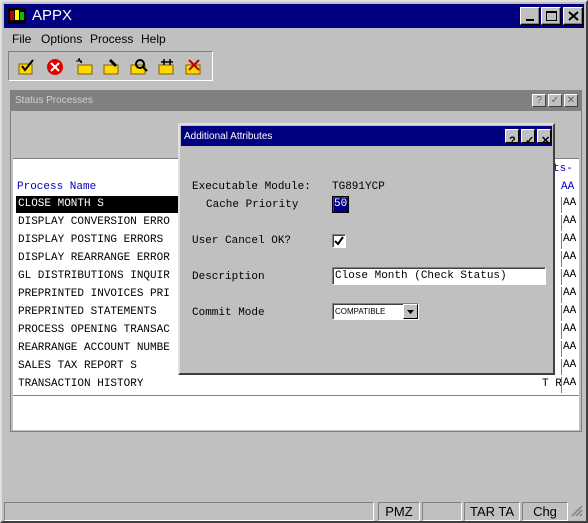 Image resolution: width=588 pixels, height=523 pixels. Describe the element at coordinates (296, 395) in the screenshot. I see `list-bottom-divider` at that location.